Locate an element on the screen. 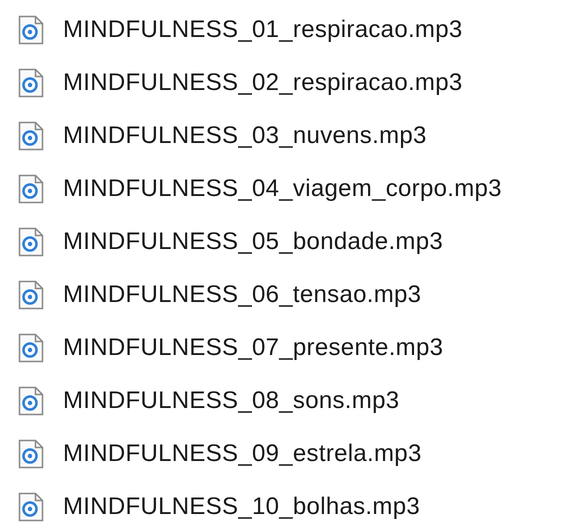 The height and width of the screenshot is (530, 571). file-name: MINDFULNESS_05_bondade.mp3 is located at coordinates (253, 242).